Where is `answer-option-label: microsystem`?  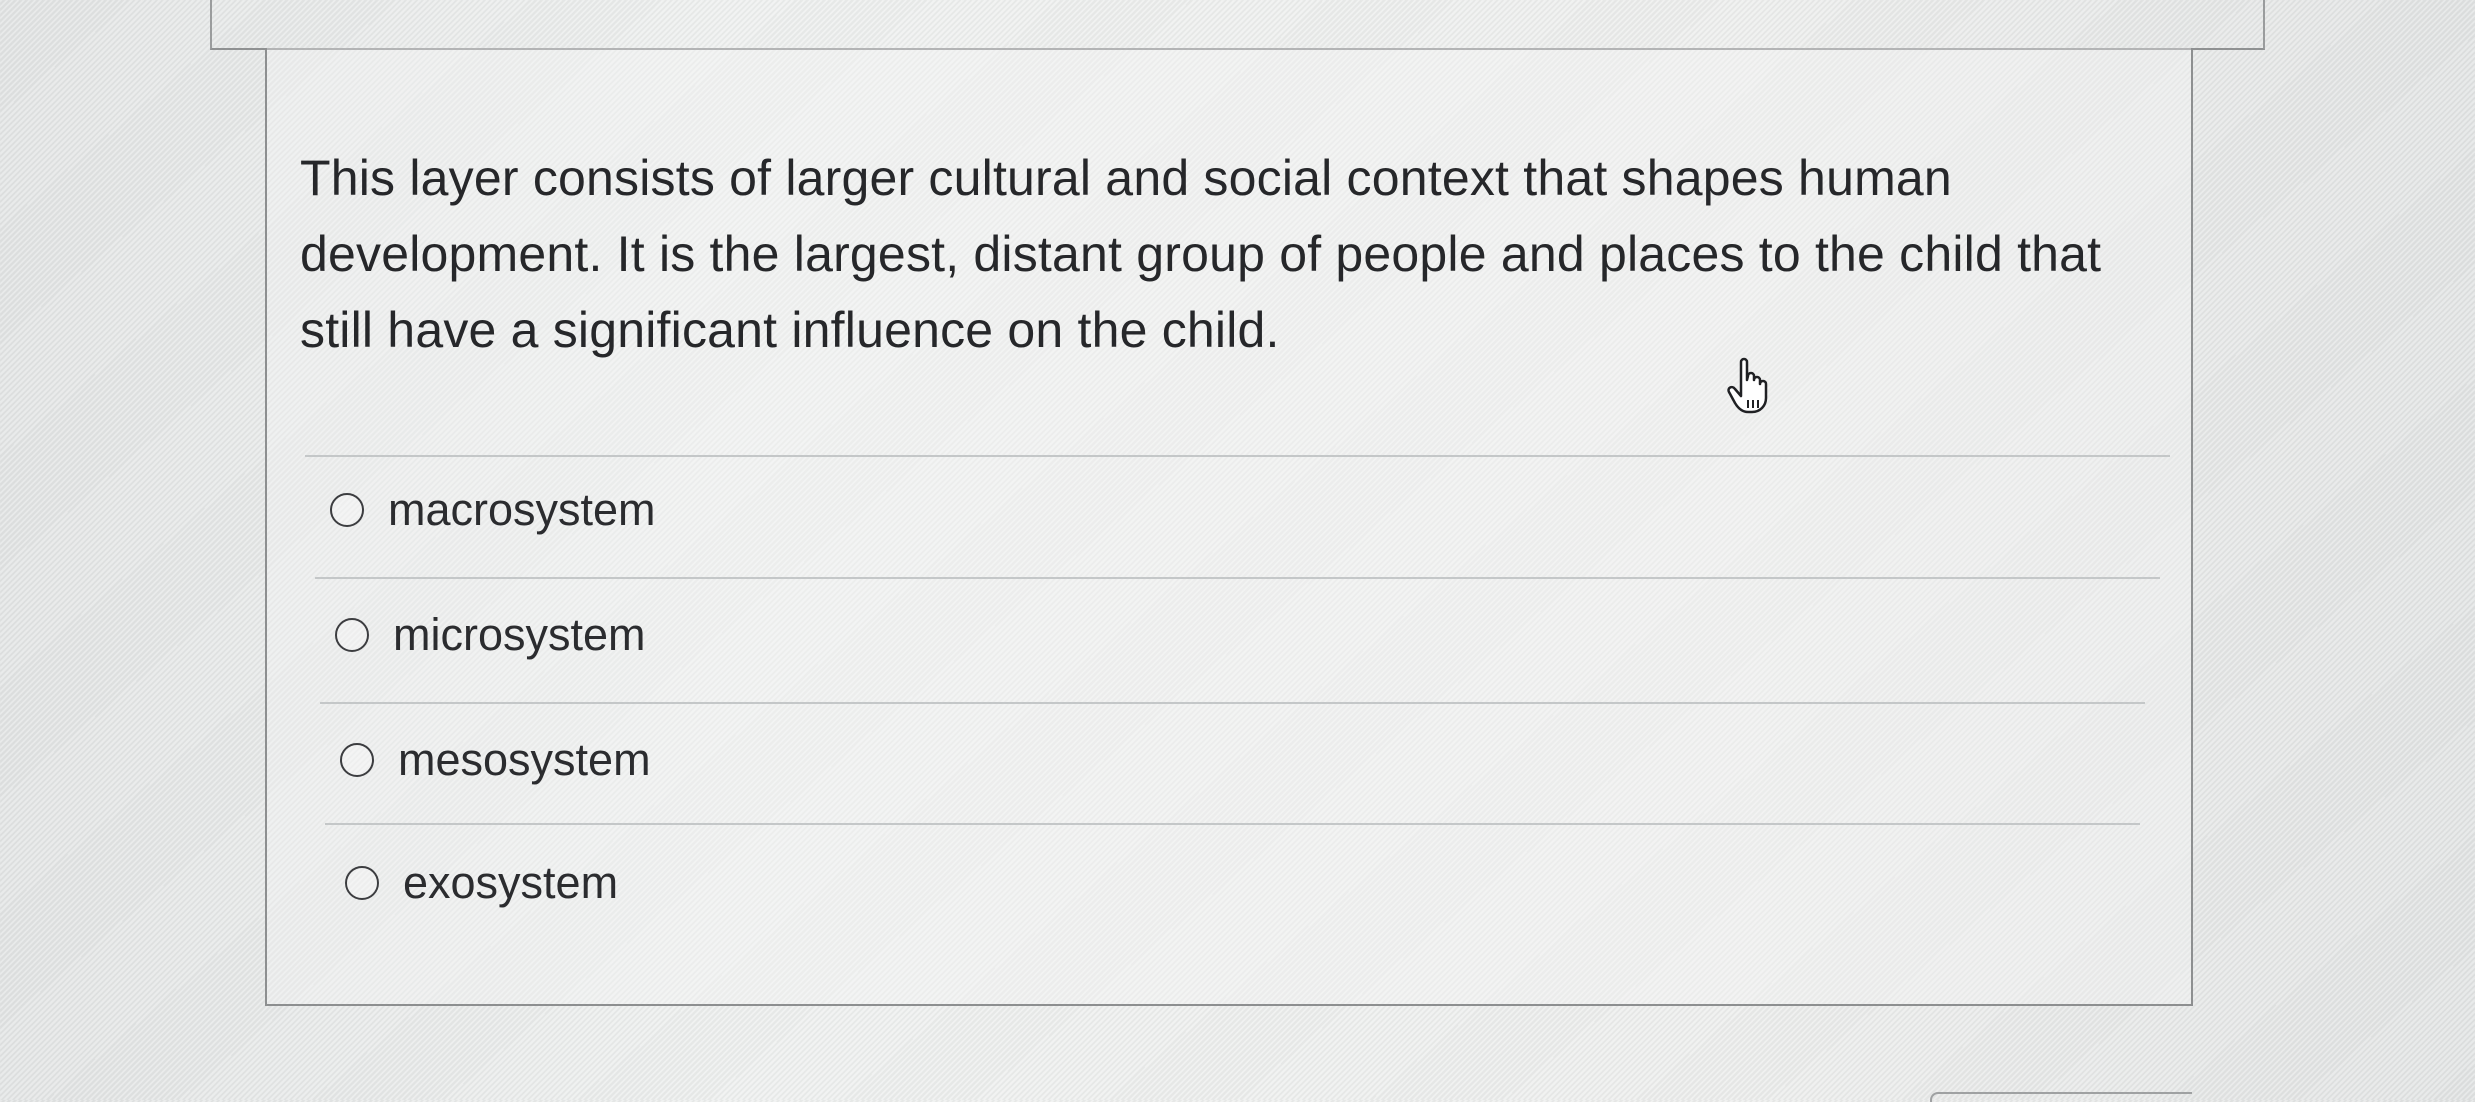 answer-option-label: microsystem is located at coordinates (519, 634).